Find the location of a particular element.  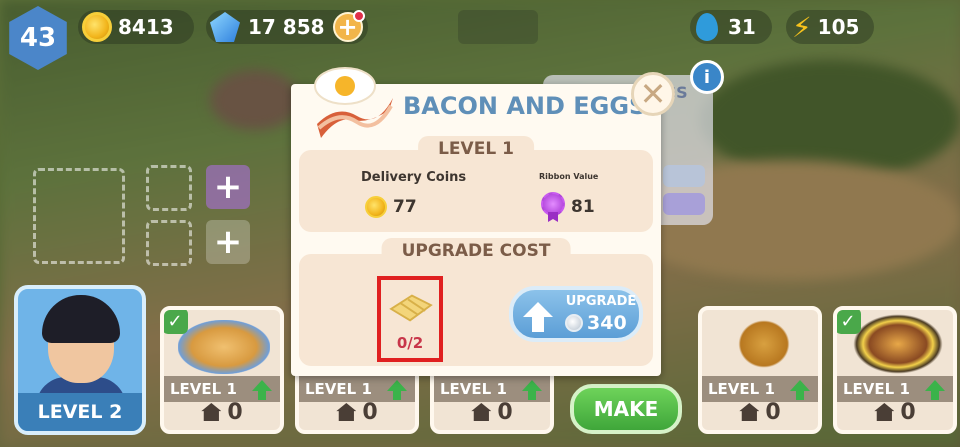

bacon-and-eggs-image is located at coordinates (353, 102).